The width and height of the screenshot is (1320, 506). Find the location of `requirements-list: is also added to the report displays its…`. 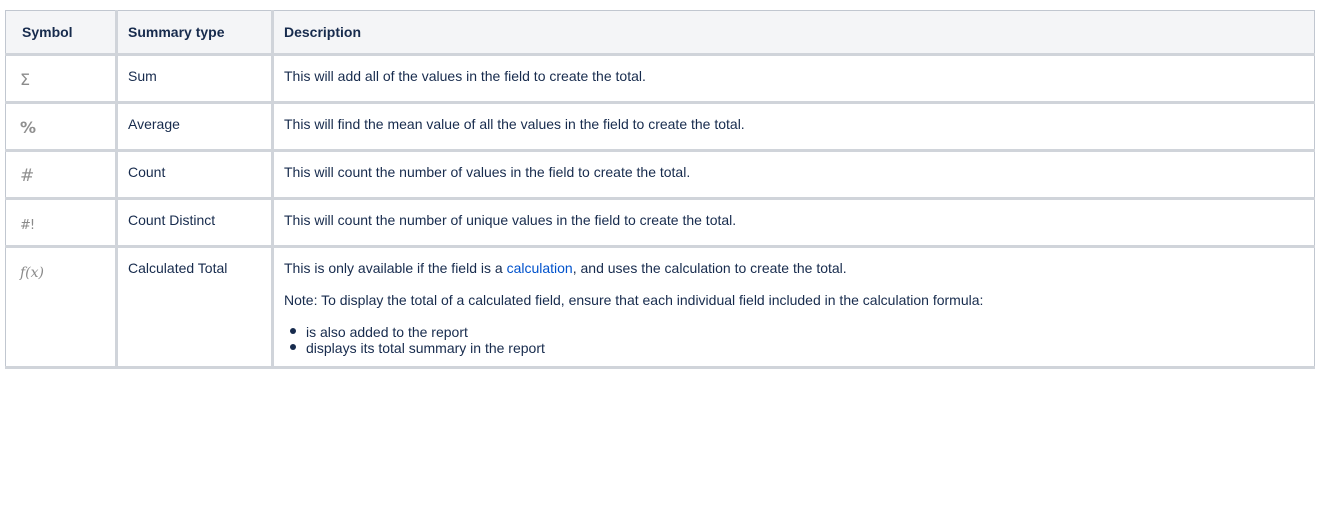

requirements-list: is also added to the report displays its… is located at coordinates (794, 340).